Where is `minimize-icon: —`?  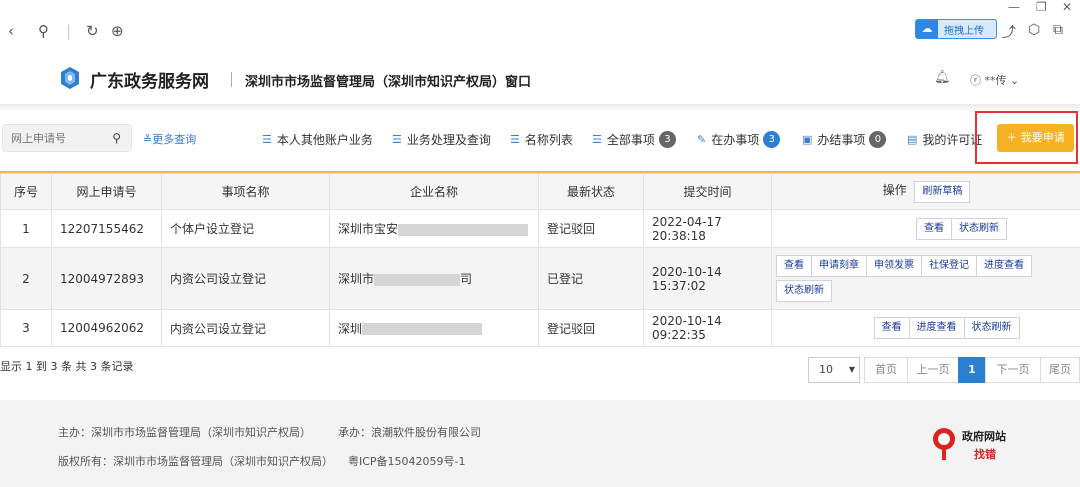
minimize-icon: — is located at coordinates (1014, 7).